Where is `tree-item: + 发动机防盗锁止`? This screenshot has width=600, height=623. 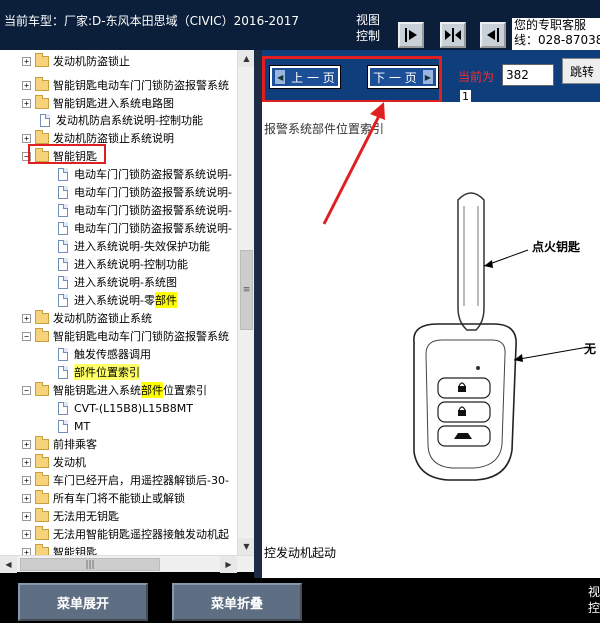 tree-item: + 发动机防盗锁止 is located at coordinates (76, 61).